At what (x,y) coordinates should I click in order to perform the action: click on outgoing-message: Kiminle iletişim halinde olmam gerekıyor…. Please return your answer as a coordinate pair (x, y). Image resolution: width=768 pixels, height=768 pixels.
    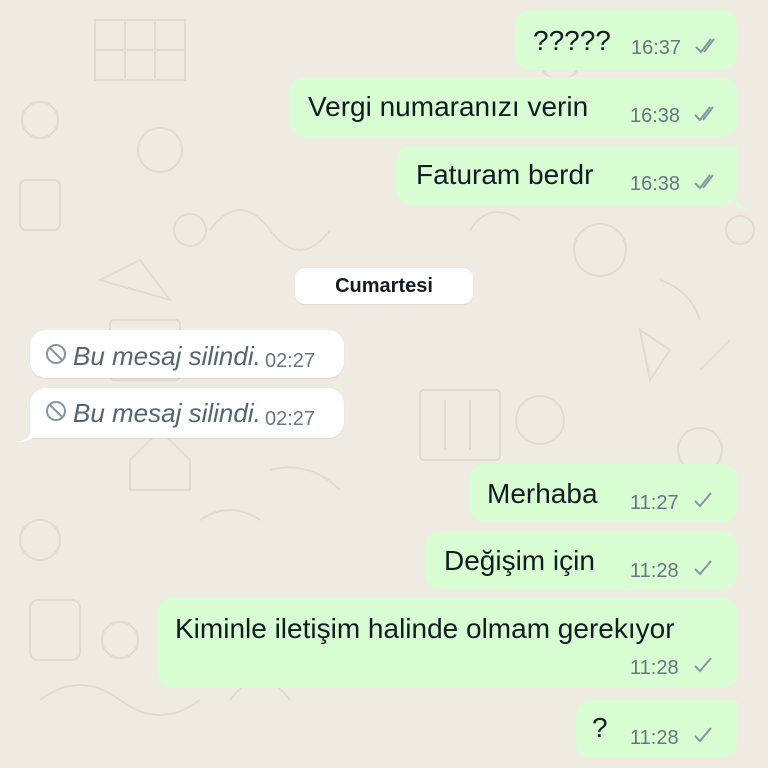
    Looking at the image, I should click on (447, 643).